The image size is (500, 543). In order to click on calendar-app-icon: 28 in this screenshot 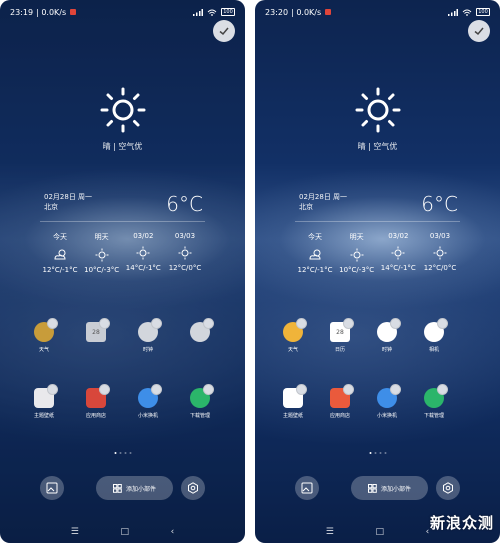, I will do `click(342, 330)`.